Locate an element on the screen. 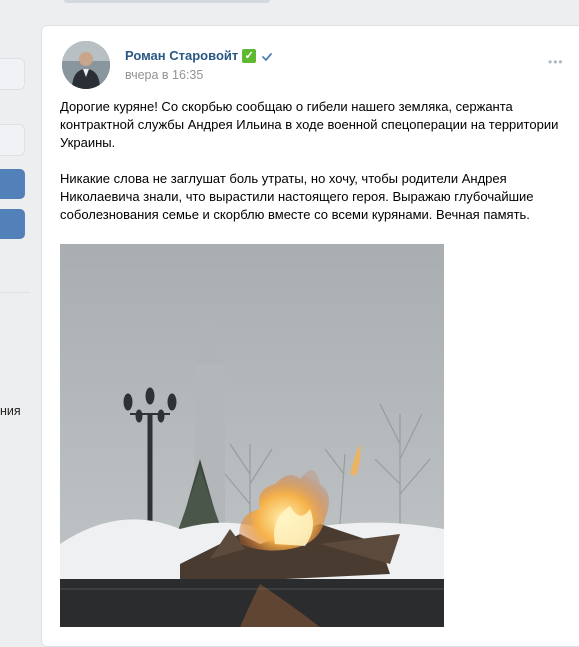  sidebar-divider is located at coordinates (15, 292).